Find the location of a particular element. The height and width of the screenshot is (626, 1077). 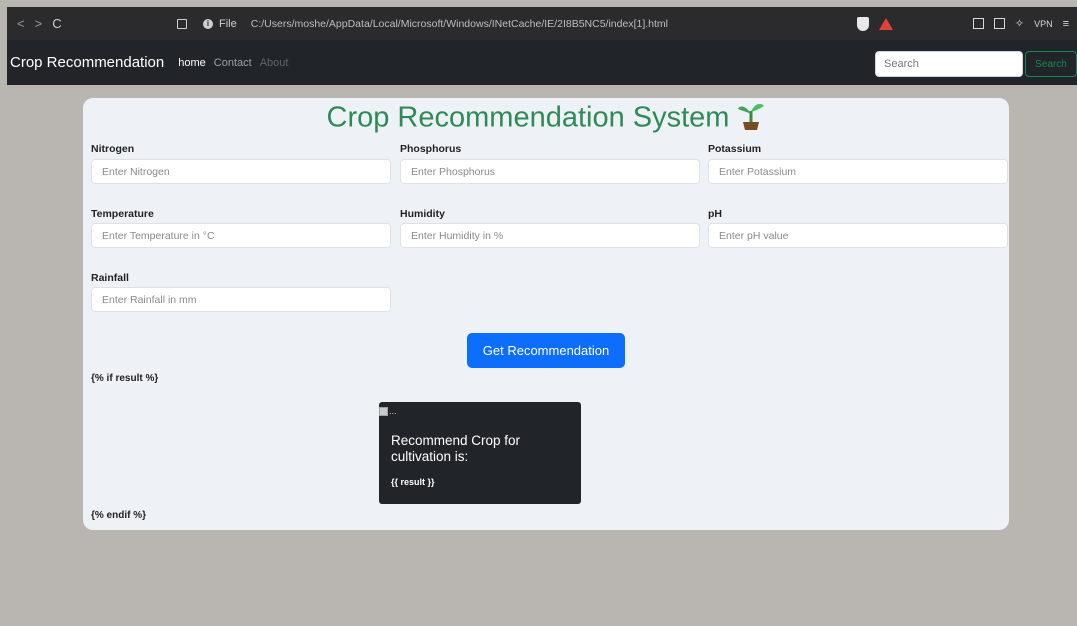

template-endif-tag: {% endif %} is located at coordinates (119, 515).